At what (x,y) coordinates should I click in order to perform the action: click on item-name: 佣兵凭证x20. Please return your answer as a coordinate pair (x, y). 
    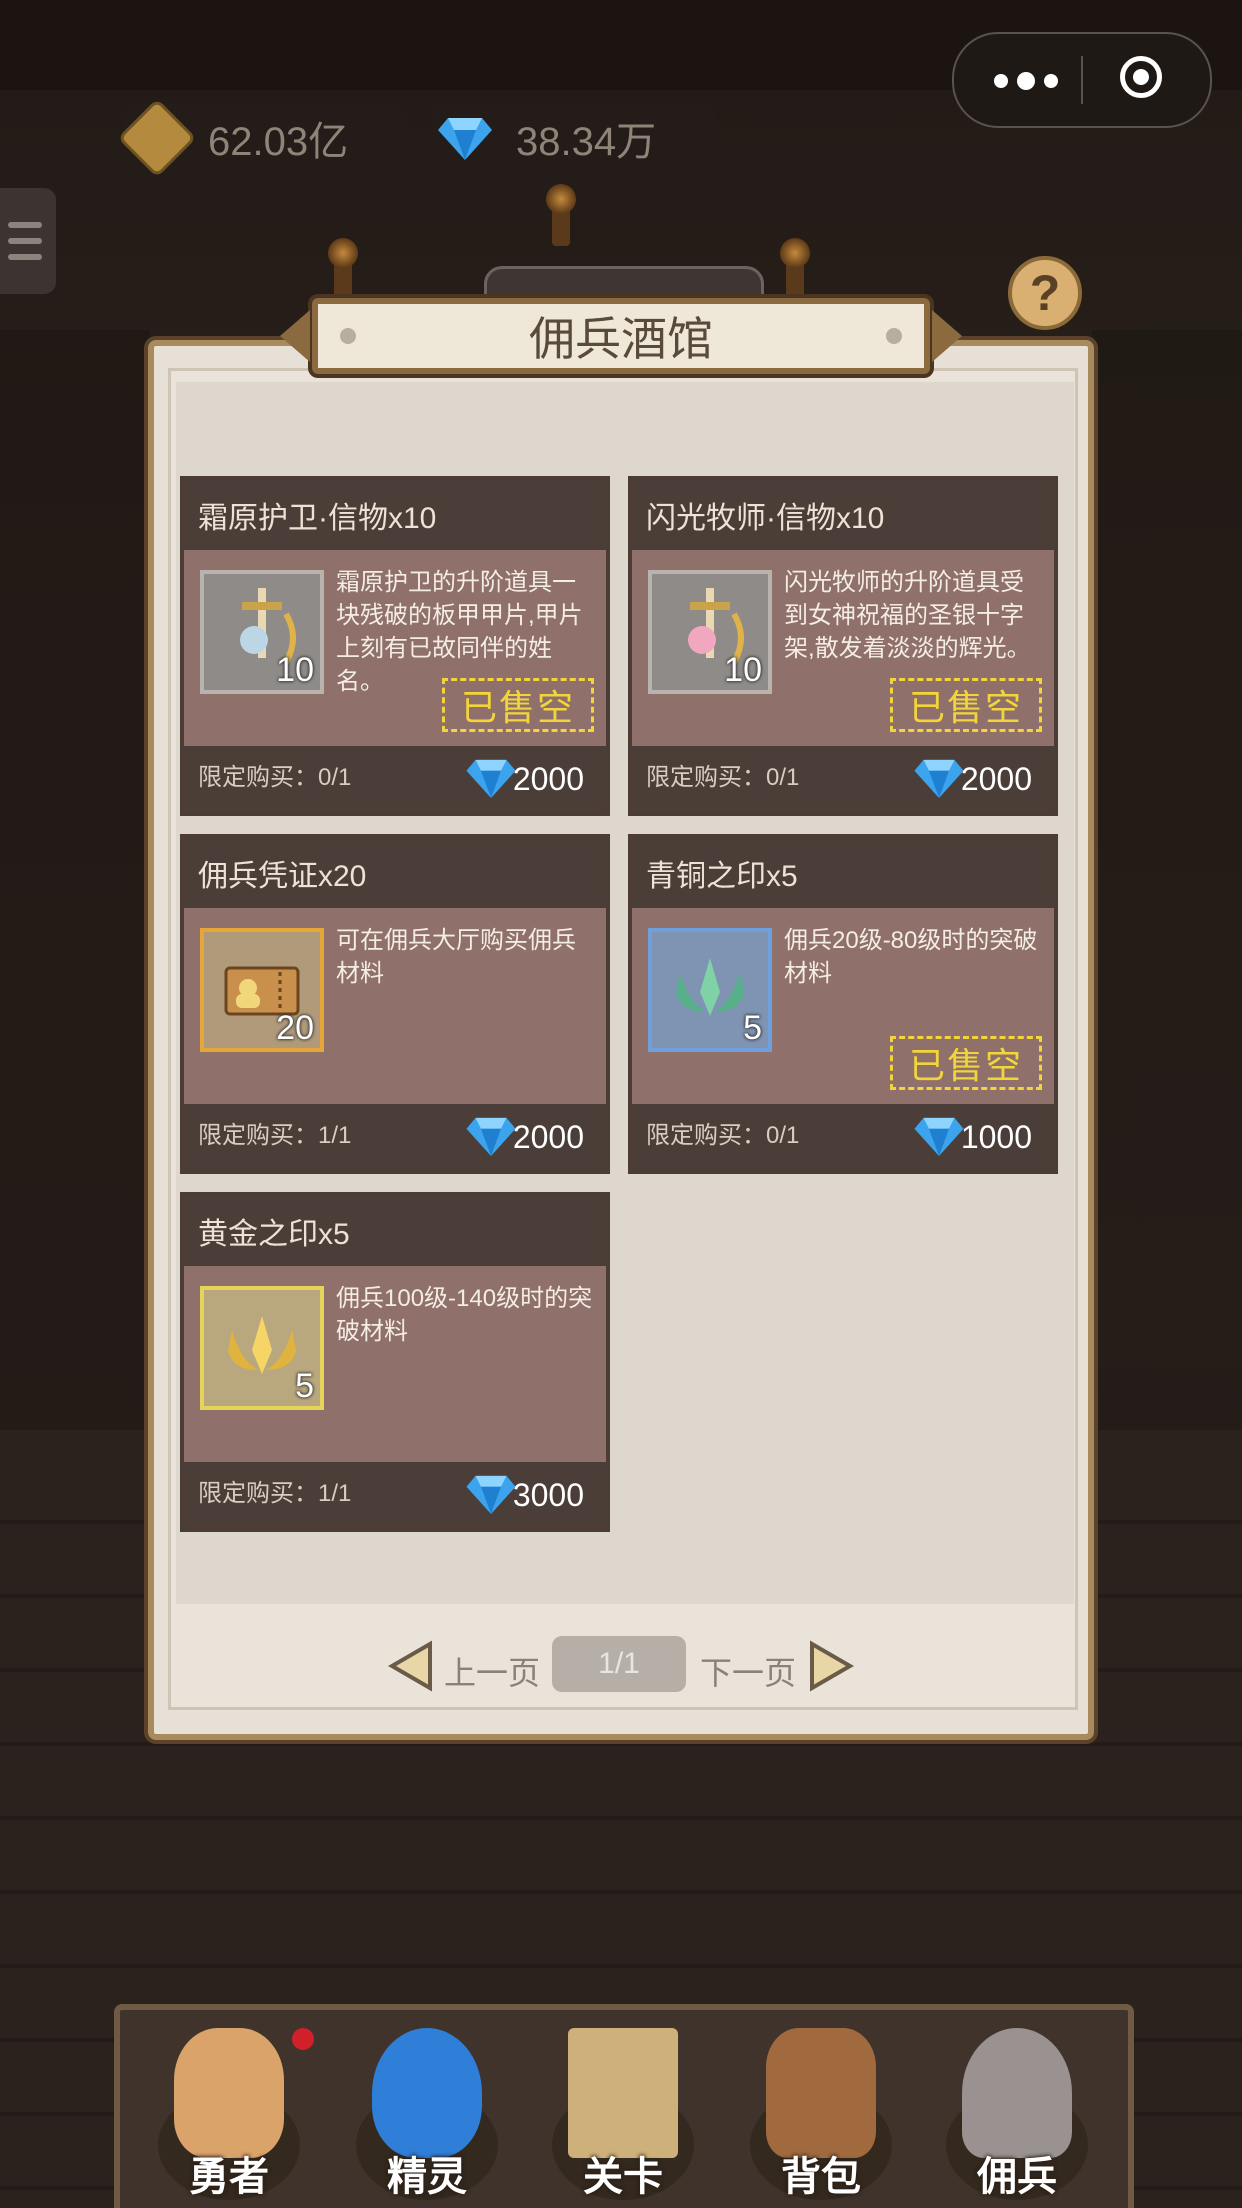
    Looking at the image, I should click on (395, 873).